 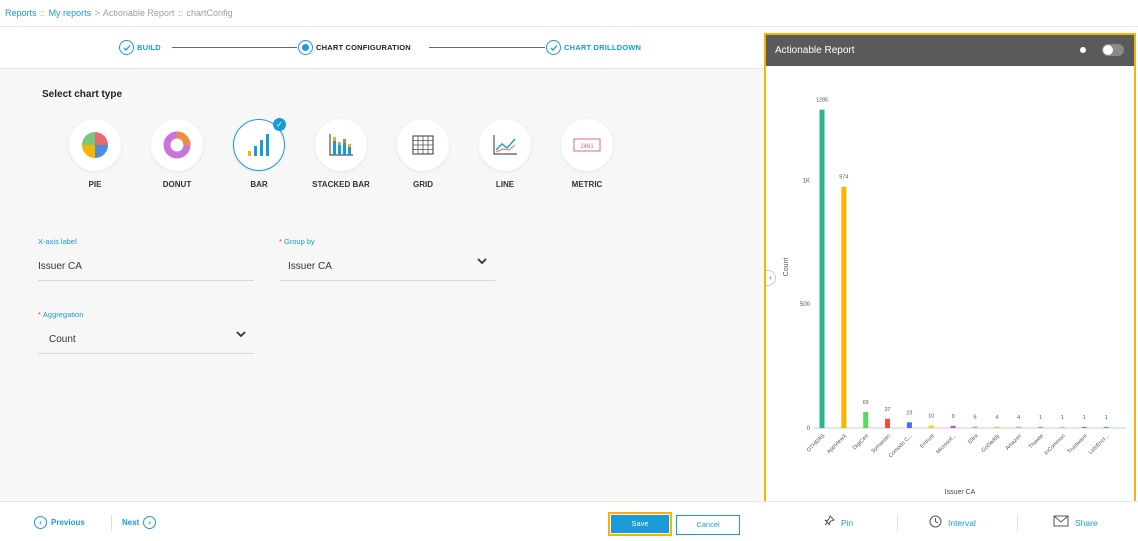 I want to click on pin-button: Pin, so click(x=838, y=522).